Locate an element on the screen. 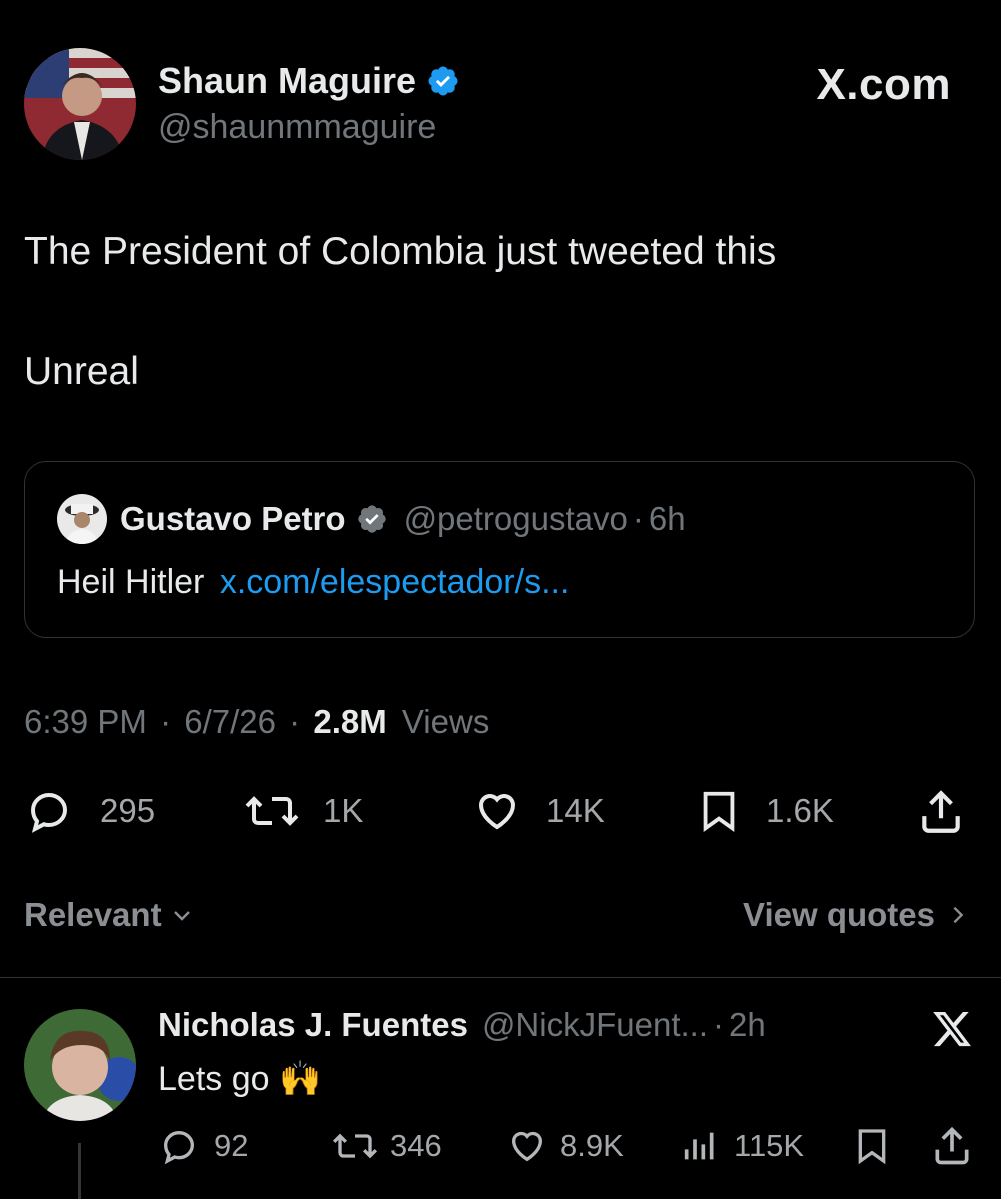 This screenshot has height=1199, width=1001. reply-thread-line is located at coordinates (79, 1171).